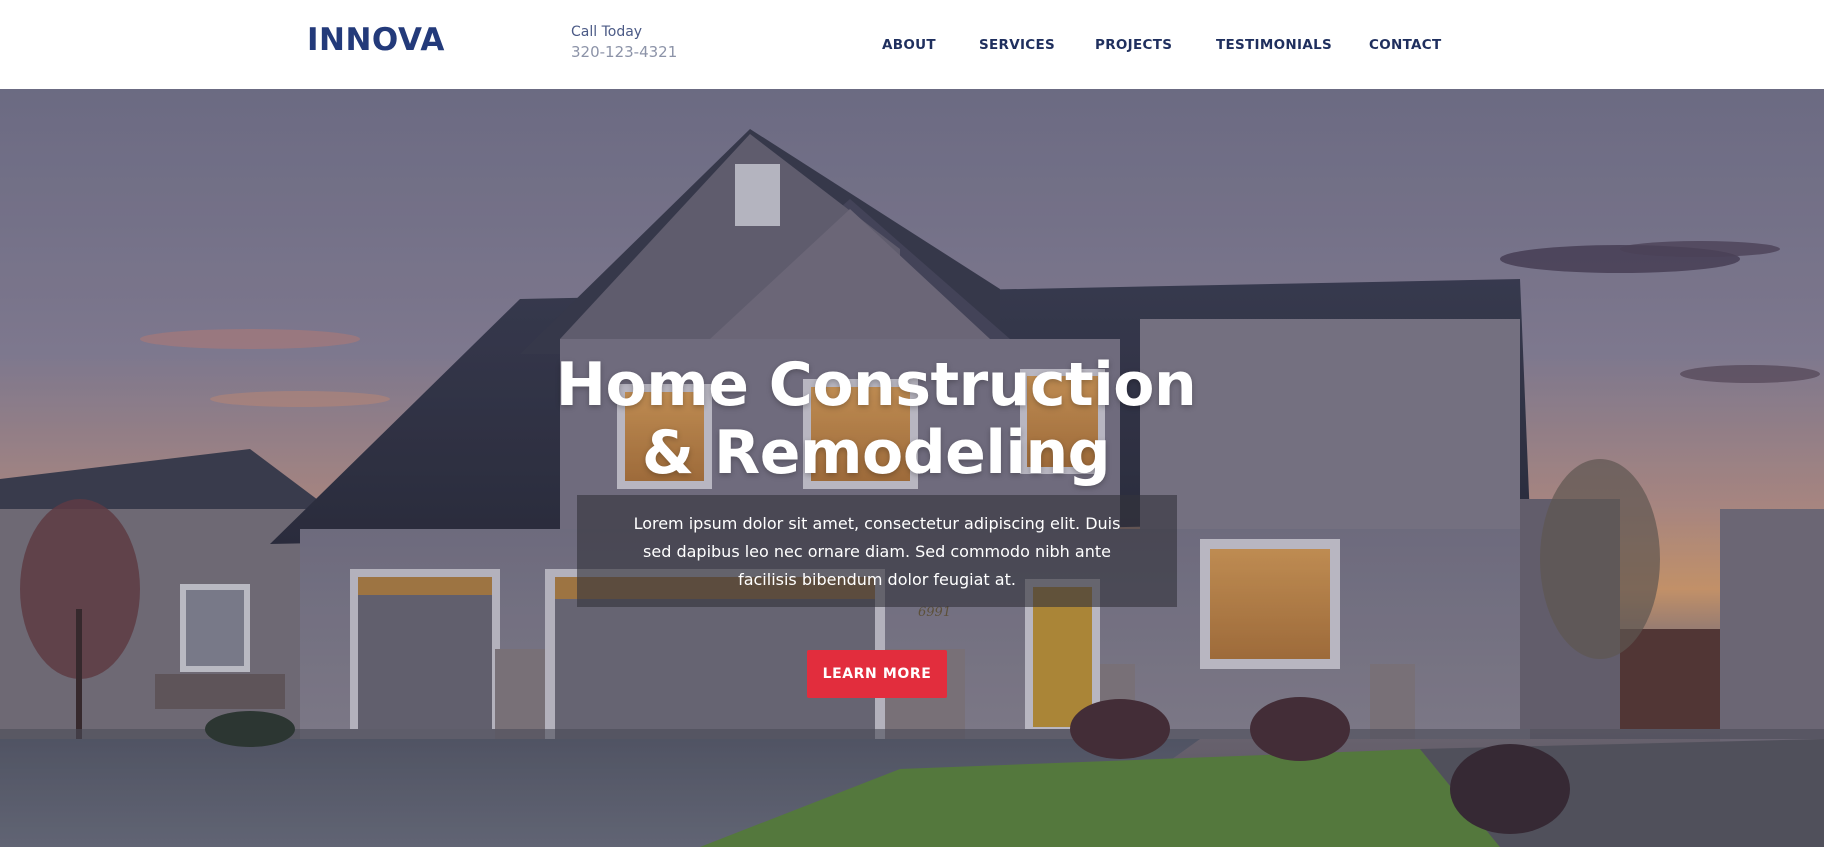  I want to click on nav-item-projects: PROJECTS, so click(1133, 45).